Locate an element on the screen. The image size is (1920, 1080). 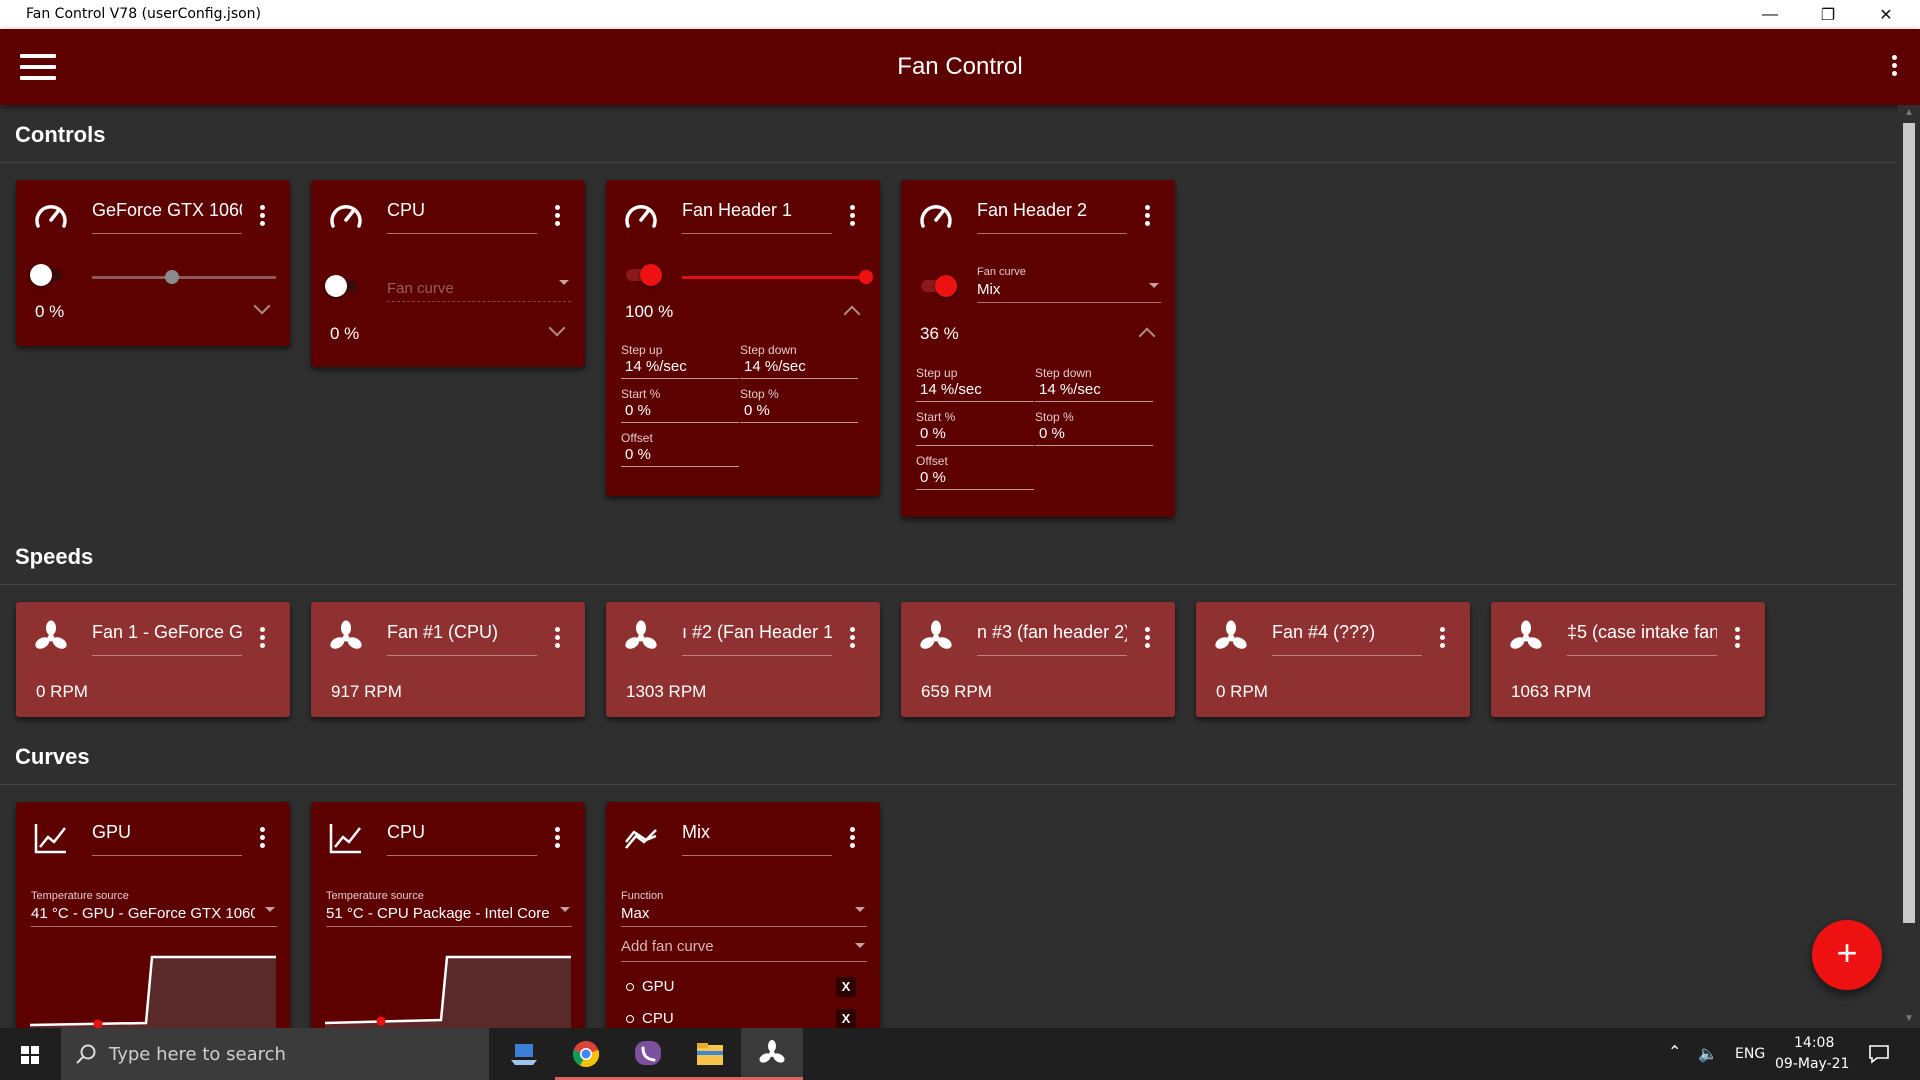
vertical-scrollbar: ▲ ▼ is located at coordinates (1909, 566).